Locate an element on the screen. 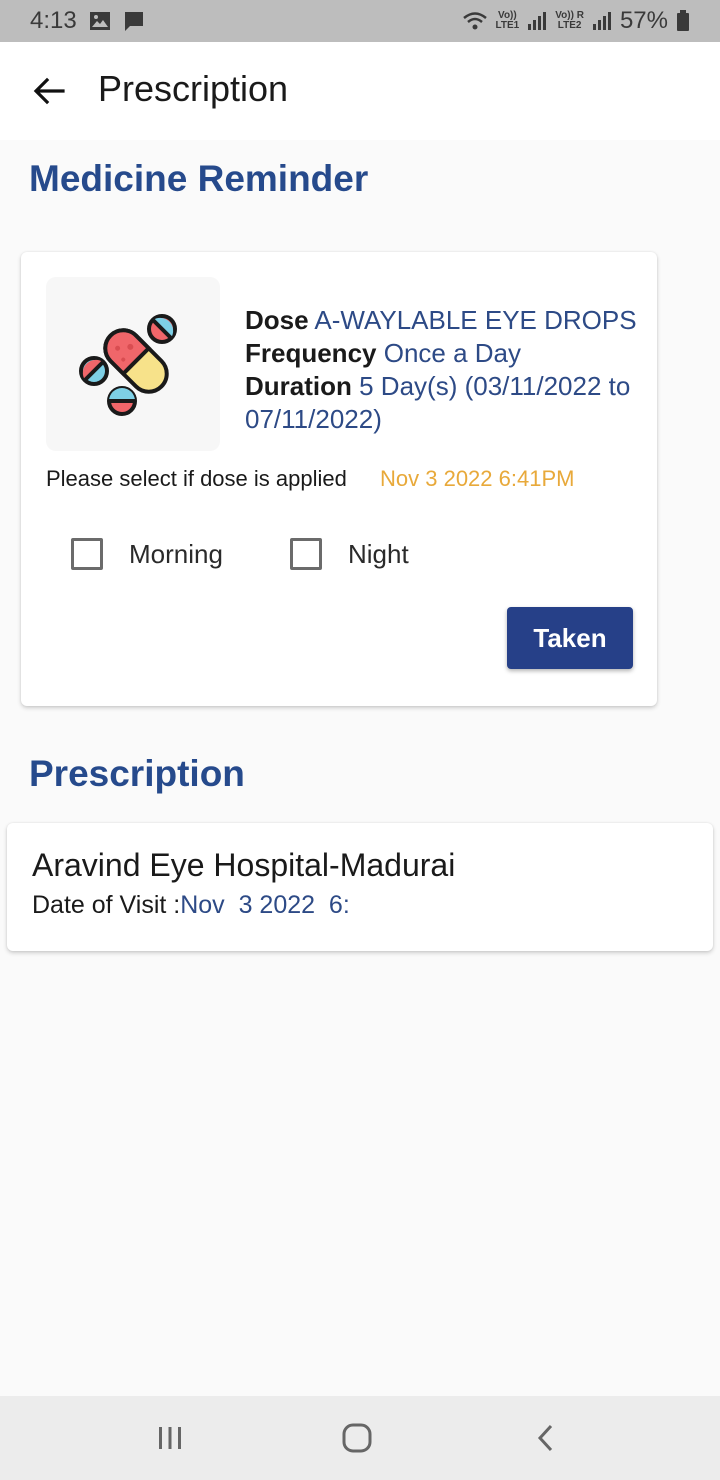 The image size is (720, 1480). status-time: 4:13 is located at coordinates (53, 20).